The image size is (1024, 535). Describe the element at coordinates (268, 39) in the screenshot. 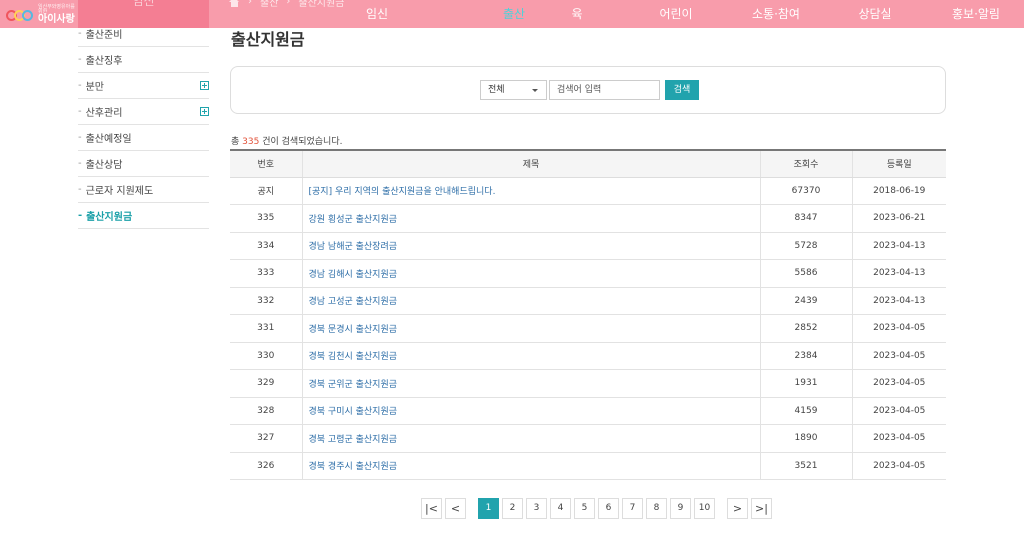

I see `page-title: 출산지원금` at that location.